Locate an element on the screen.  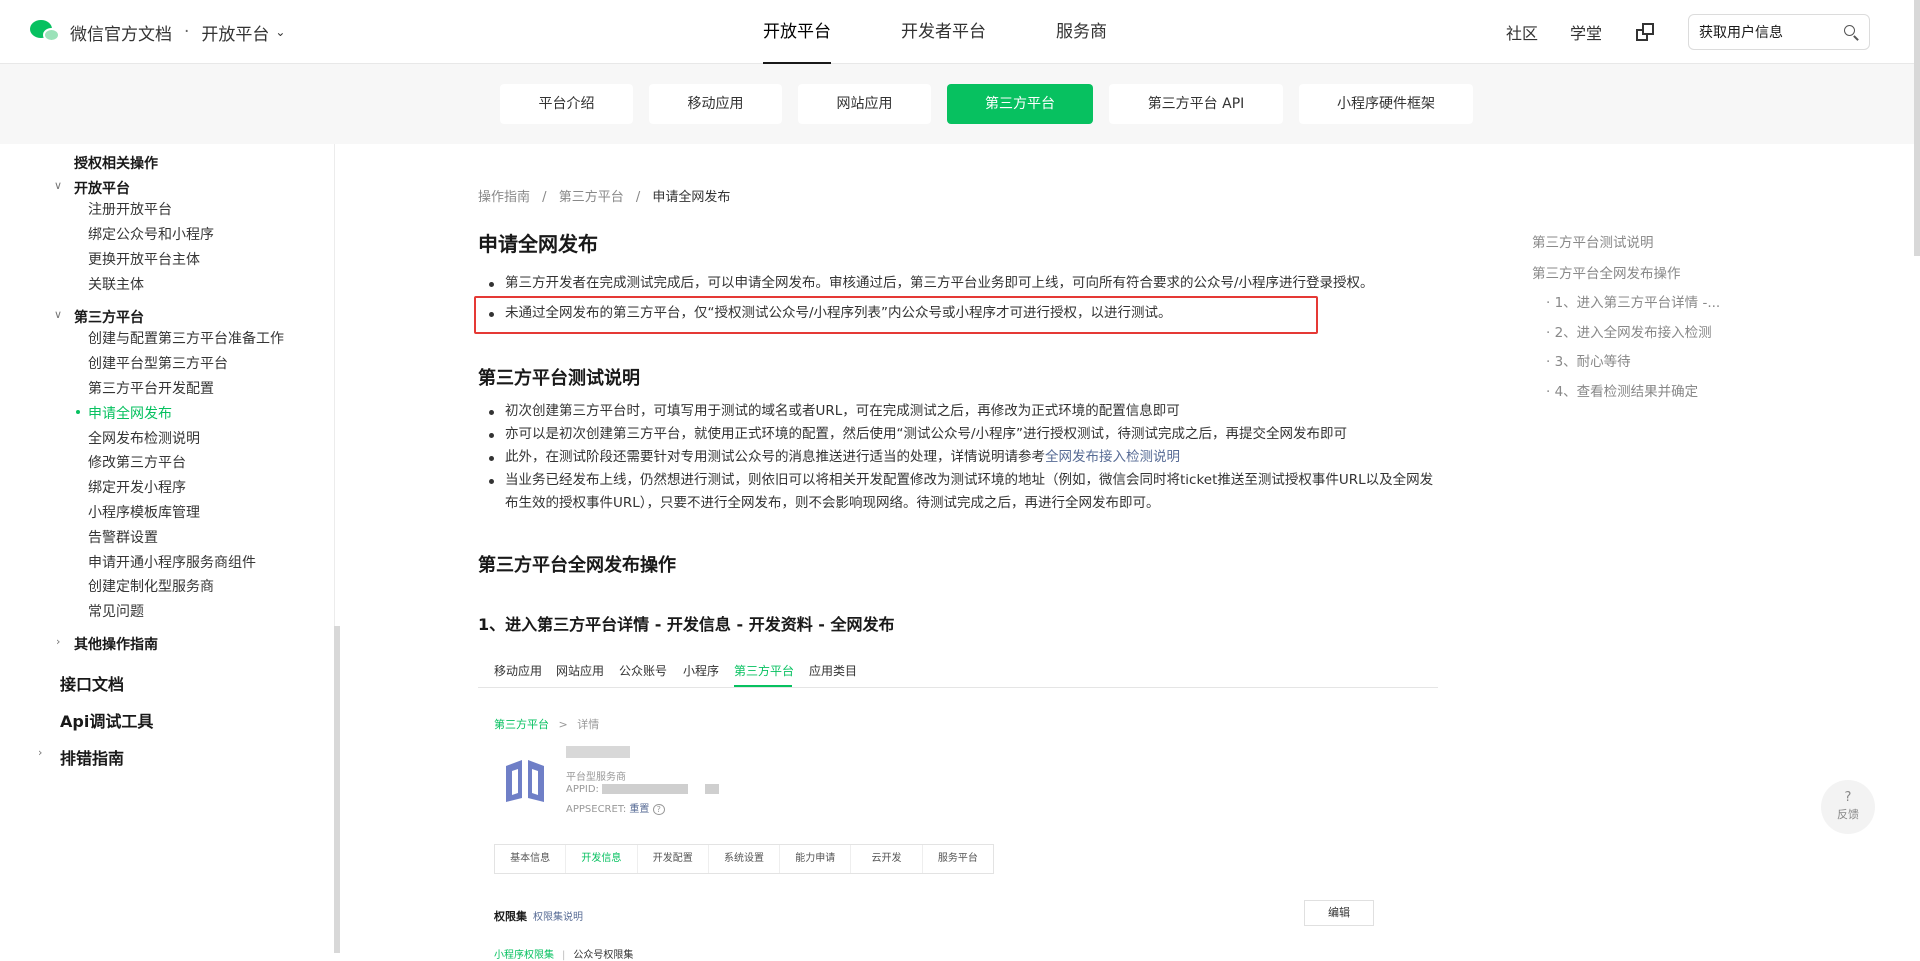
shot-inner-tab: 能力申请 is located at coordinates (816, 859).